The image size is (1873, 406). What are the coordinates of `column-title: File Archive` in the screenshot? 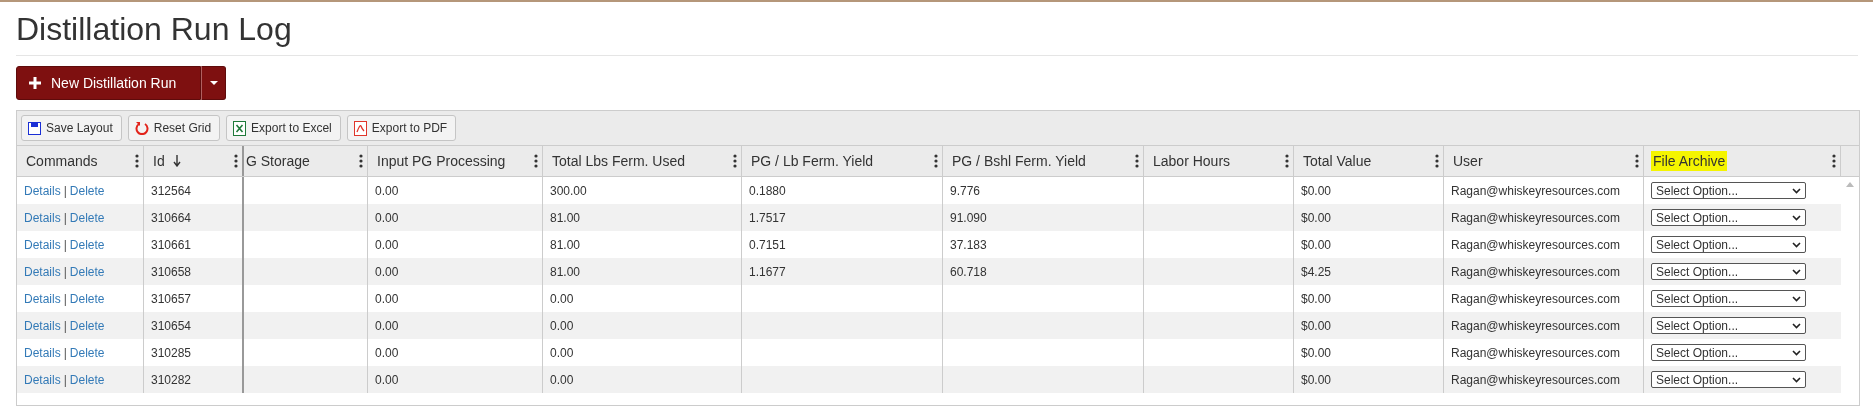 It's located at (1689, 161).